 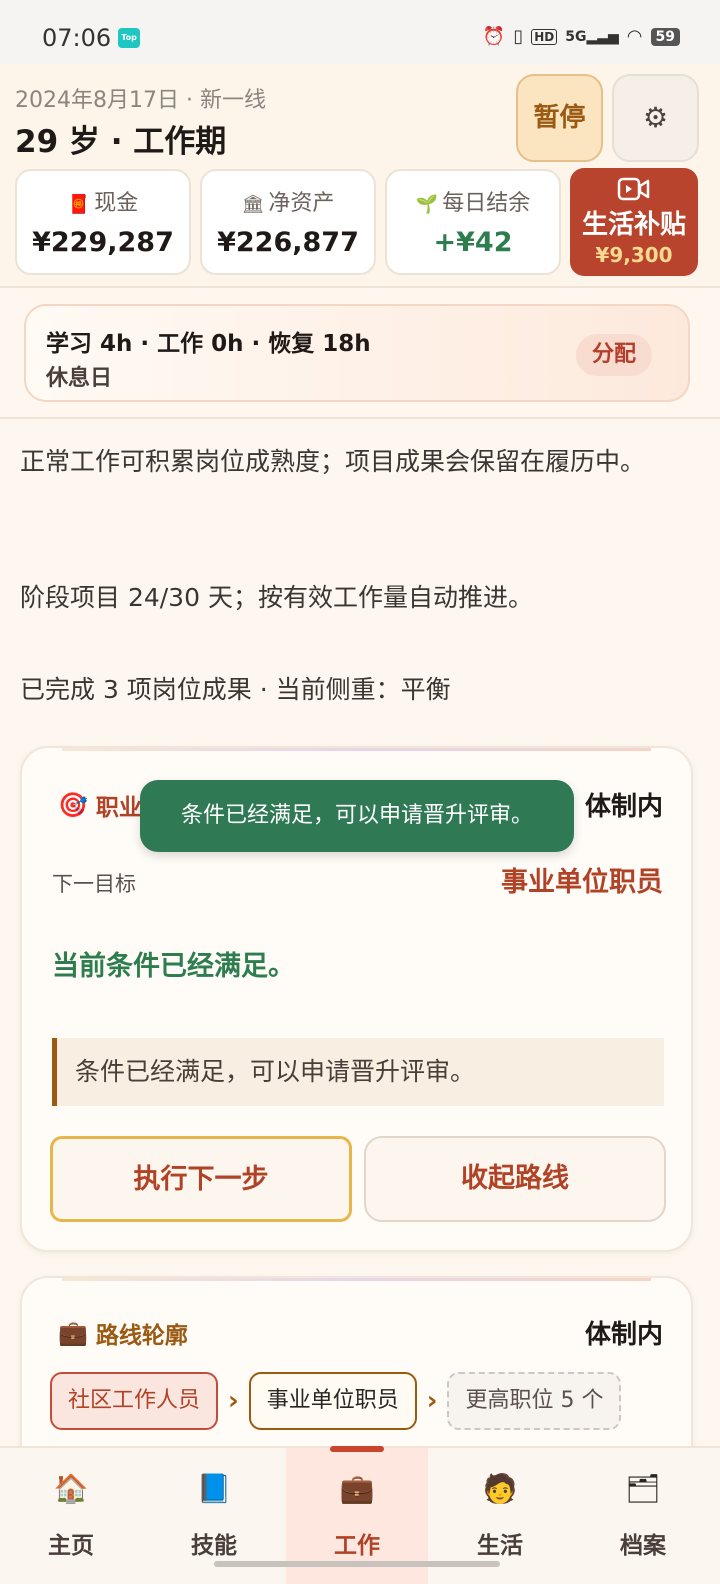 What do you see at coordinates (643, 1516) in the screenshot?
I see `tab-archive: 🗂 档案` at bounding box center [643, 1516].